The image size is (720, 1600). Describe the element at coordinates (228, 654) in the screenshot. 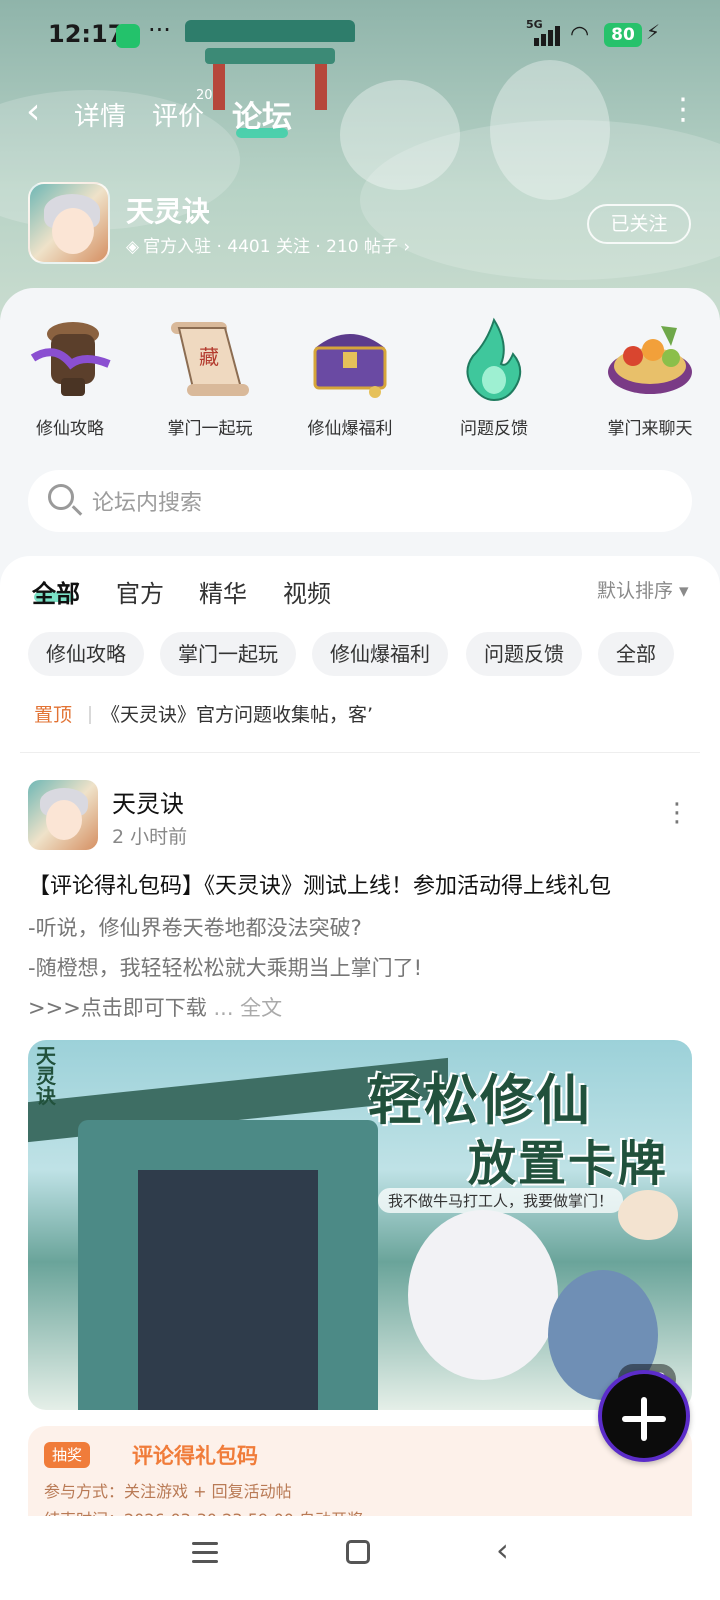

I see `chip-play-together: 掌门一起玩` at that location.